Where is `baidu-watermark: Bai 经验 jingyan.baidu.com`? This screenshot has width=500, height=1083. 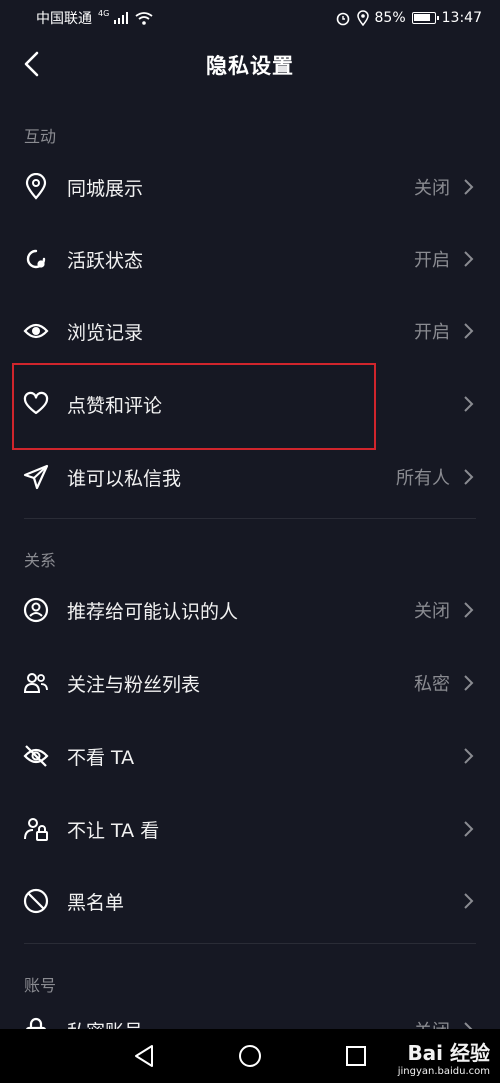
baidu-watermark: Bai 经验 jingyan.baidu.com is located at coordinates (444, 1057).